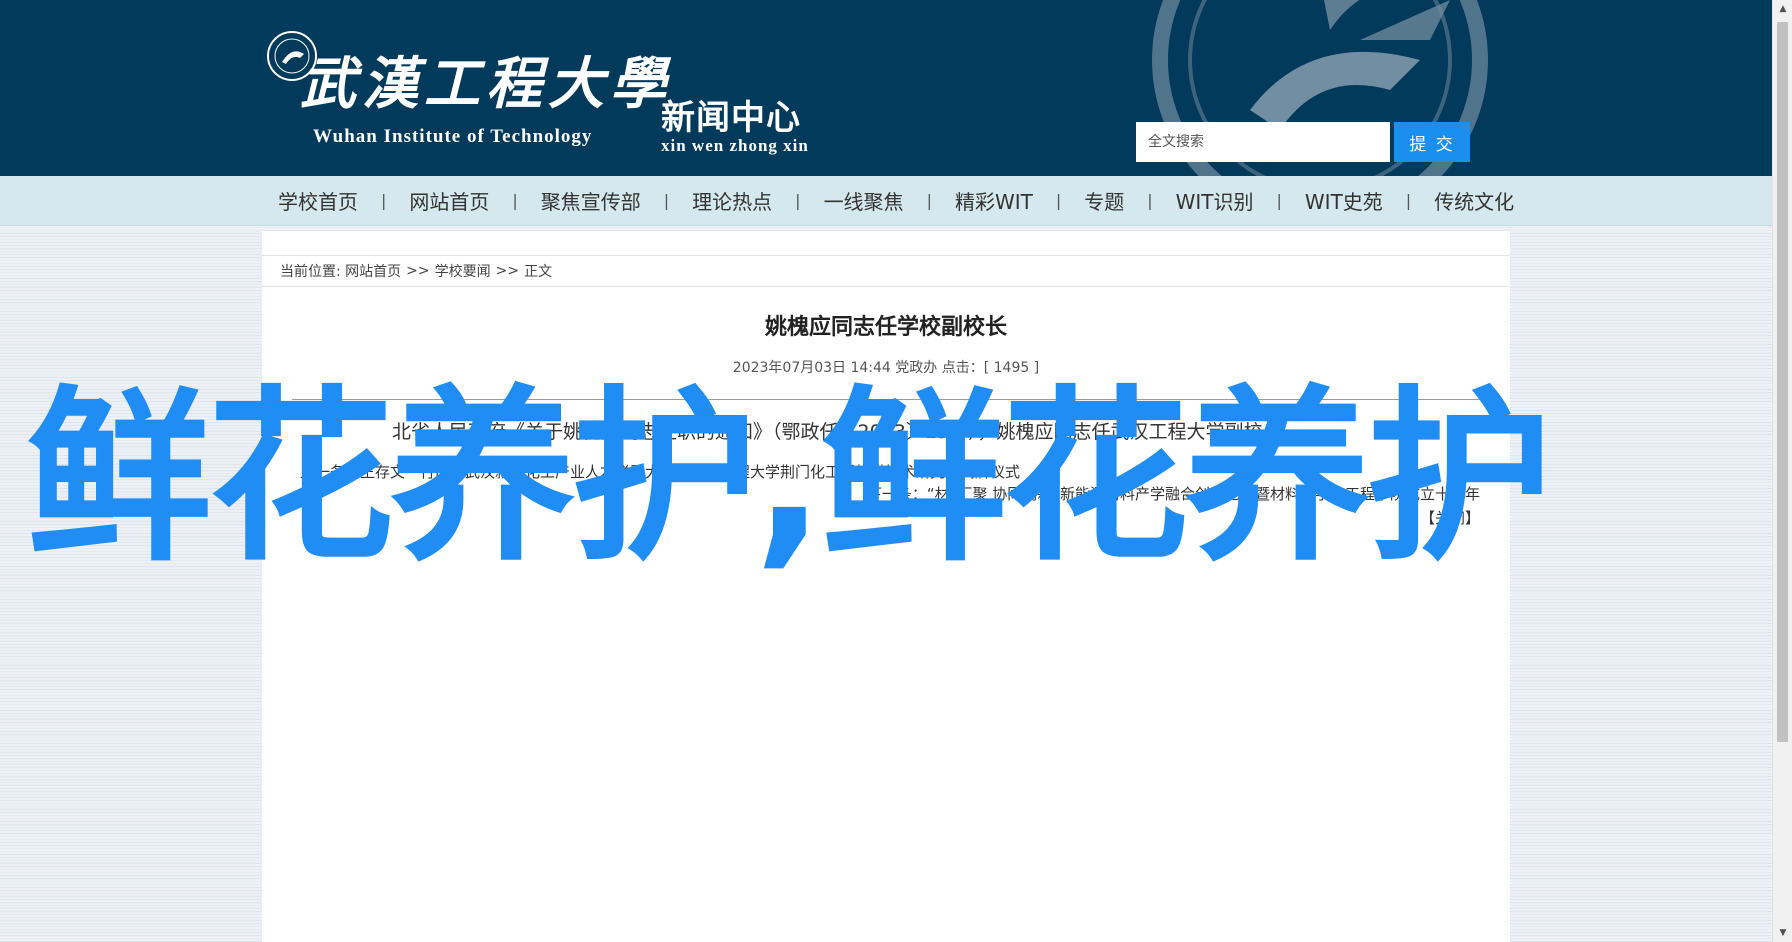 This screenshot has width=1792, height=942. What do you see at coordinates (994, 200) in the screenshot?
I see `nav-item-wit-highlights: 精彩WIT` at bounding box center [994, 200].